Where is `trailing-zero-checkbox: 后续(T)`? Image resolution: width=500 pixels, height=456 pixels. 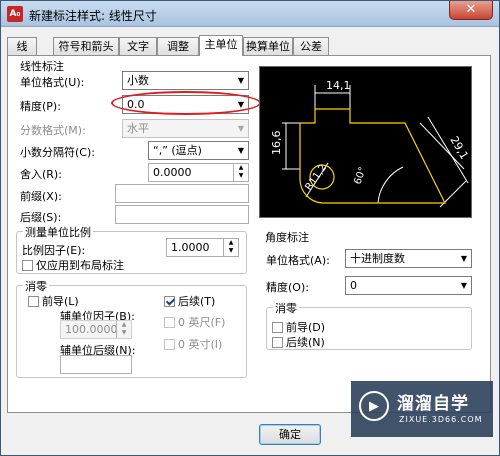
trailing-zero-checkbox: 后续(T) is located at coordinates (189, 301).